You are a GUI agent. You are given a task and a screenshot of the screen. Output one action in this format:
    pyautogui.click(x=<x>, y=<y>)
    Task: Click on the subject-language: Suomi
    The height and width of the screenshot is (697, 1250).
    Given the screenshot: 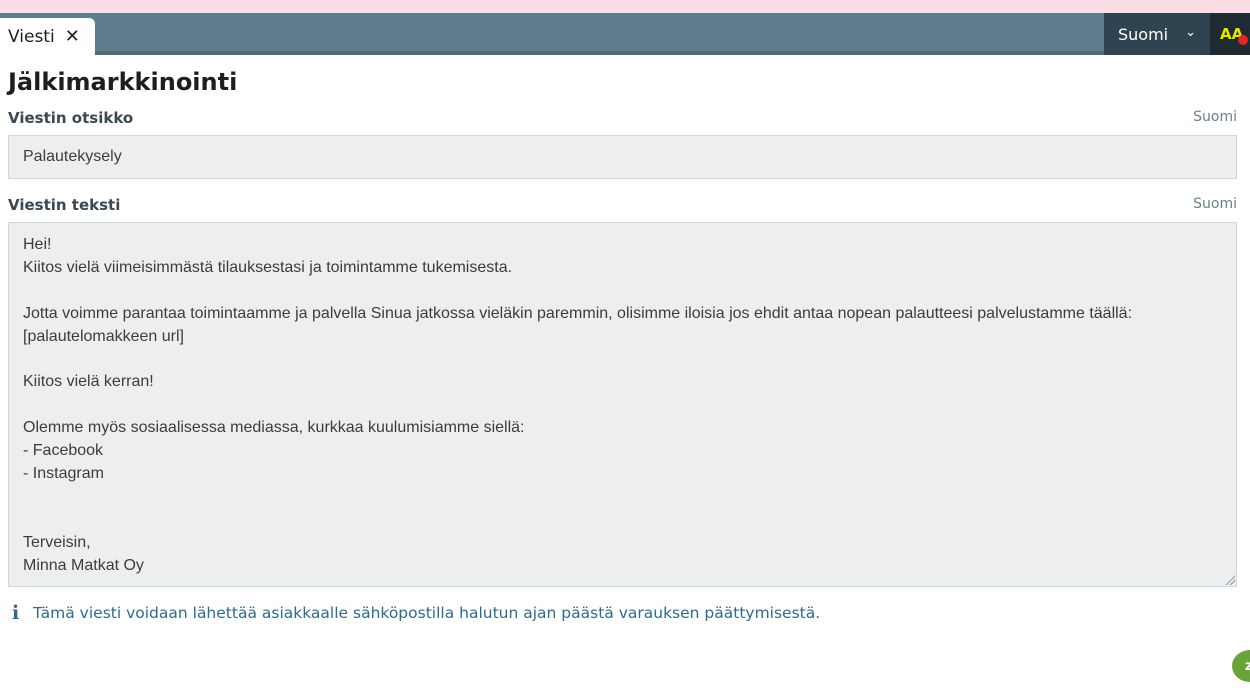 What is the action you would take?
    pyautogui.click(x=1215, y=117)
    